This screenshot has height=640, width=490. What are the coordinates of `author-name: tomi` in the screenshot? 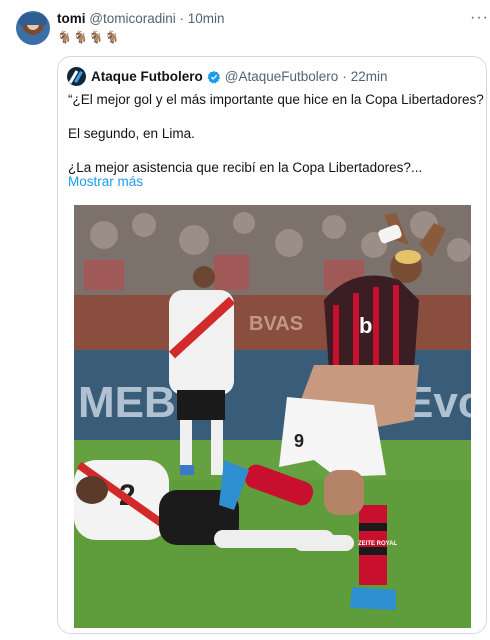 It's located at (71, 18).